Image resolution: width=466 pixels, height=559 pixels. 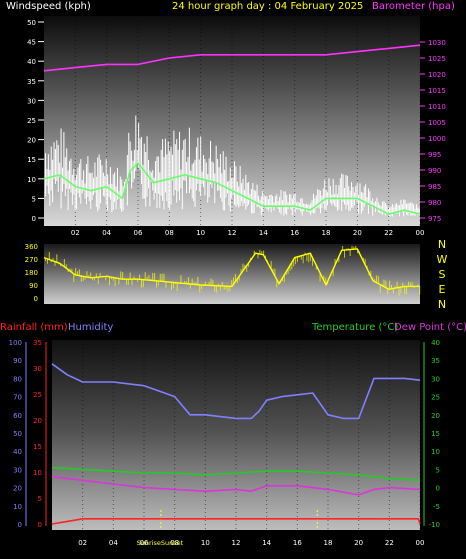 I want to click on direction-y-tick-label: 270, so click(x=31, y=260).